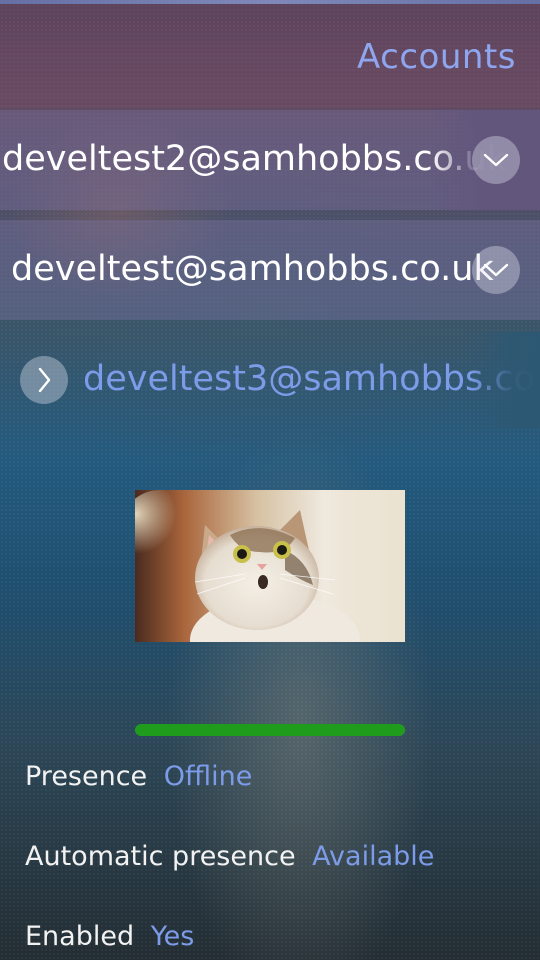 The width and height of the screenshot is (540, 960). I want to click on cat-photo-illustration, so click(270, 566).